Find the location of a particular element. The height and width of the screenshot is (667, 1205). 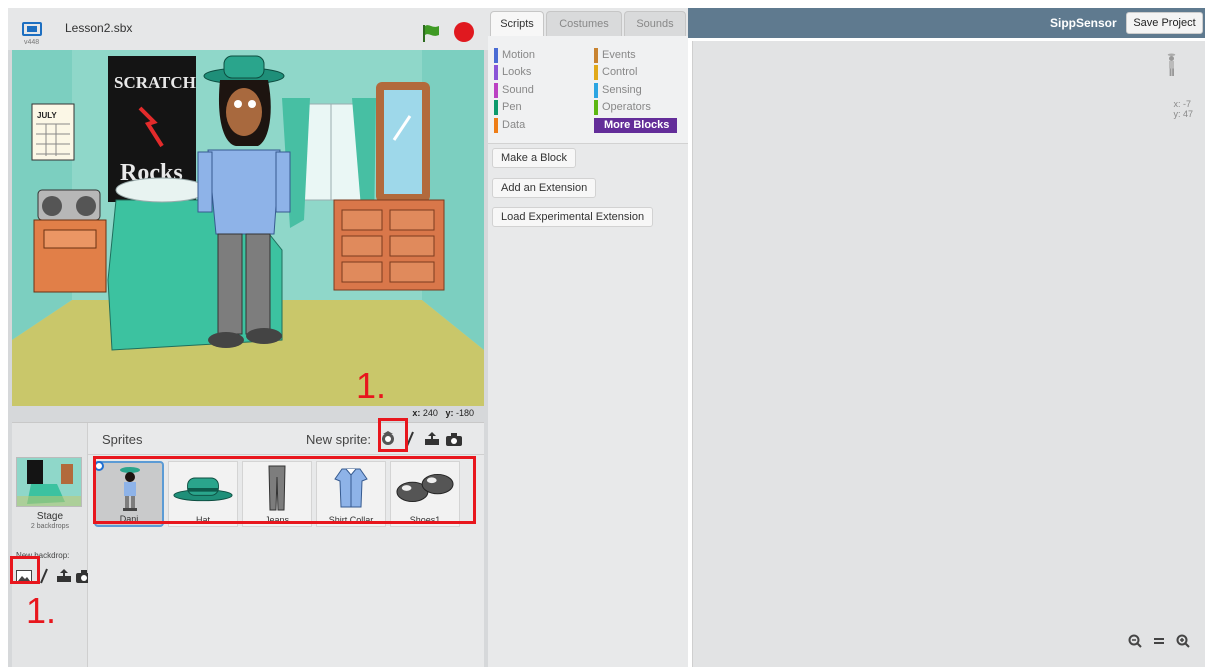

zoom-controls is located at coordinates (1159, 641).